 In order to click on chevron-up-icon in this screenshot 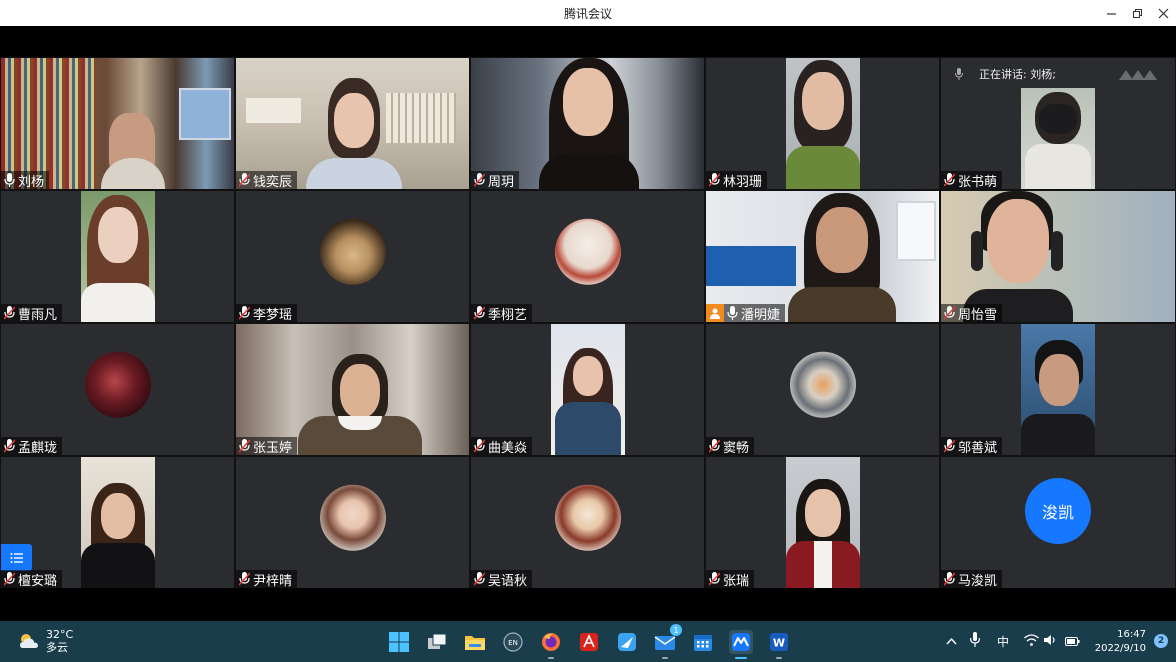, I will do `click(951, 641)`.